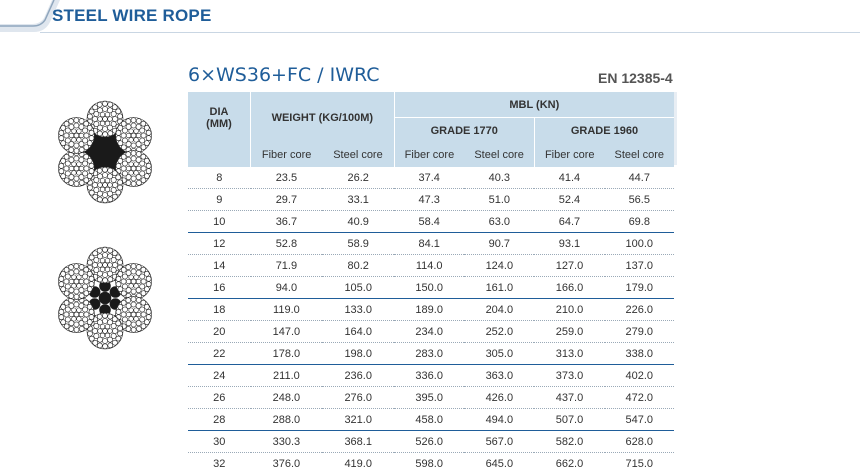 The image size is (860, 476). Describe the element at coordinates (431, 464) in the screenshot. I see `table-row: 32 376.0 419.0 598.0 645.0 662.0 715.0` at that location.